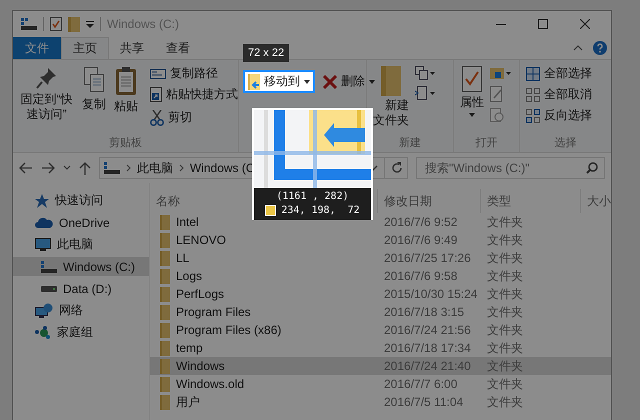 The height and width of the screenshot is (420, 640). Describe the element at coordinates (213, 312) in the screenshot. I see `file-name: Program Files` at that location.